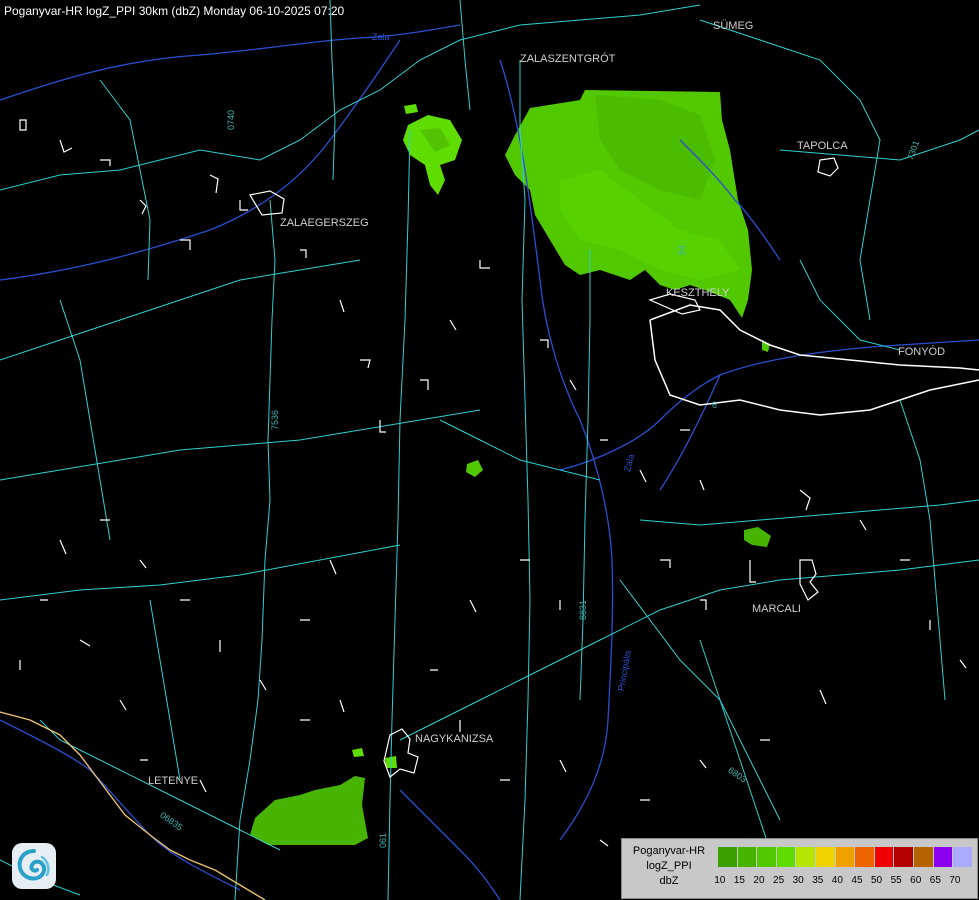 The image size is (979, 900). Describe the element at coordinates (583, 609) in the screenshot. I see `road-number-8831: 8831` at that location.